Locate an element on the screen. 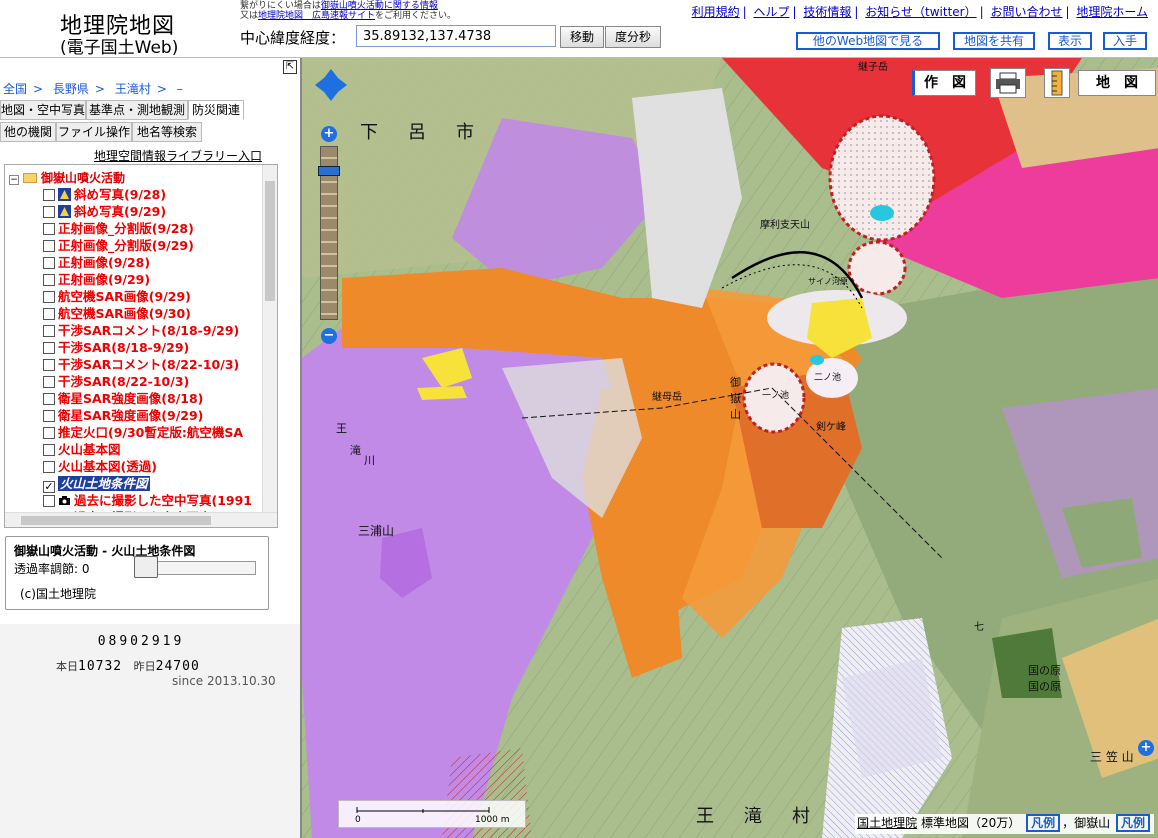 This screenshot has height=838, width=1158. label-ou: 王 is located at coordinates (341, 428).